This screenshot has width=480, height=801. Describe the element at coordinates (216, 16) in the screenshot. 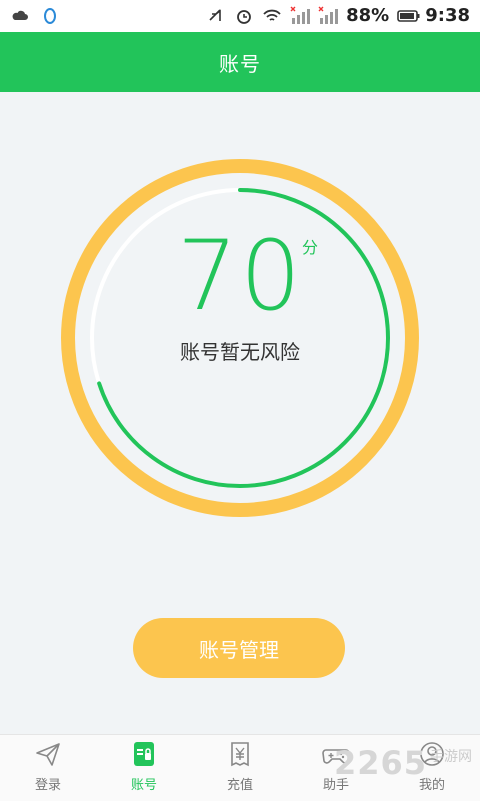

I see `mute-icon` at that location.